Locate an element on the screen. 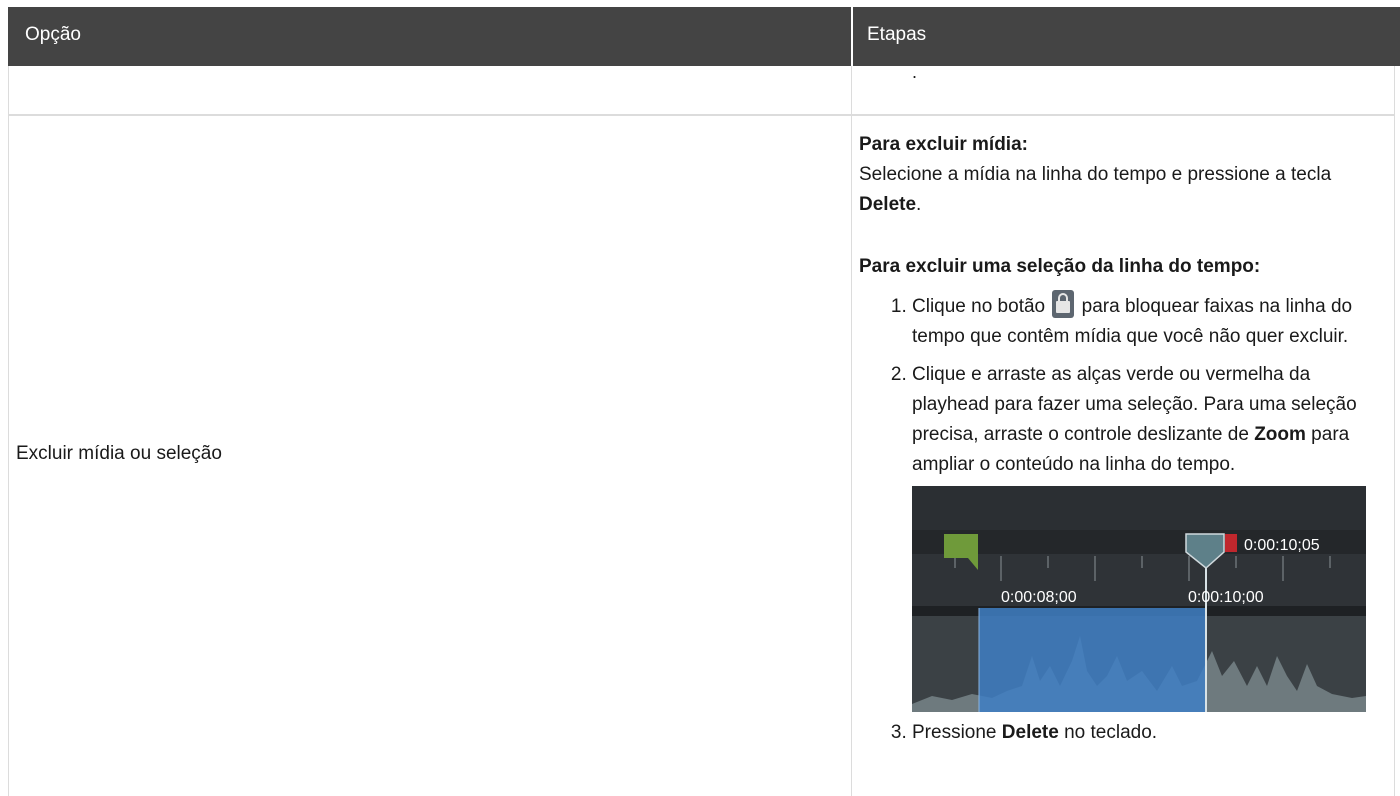 The width and height of the screenshot is (1400, 796). option-cell: Excluir mídia ou seleção is located at coordinates (119, 453).